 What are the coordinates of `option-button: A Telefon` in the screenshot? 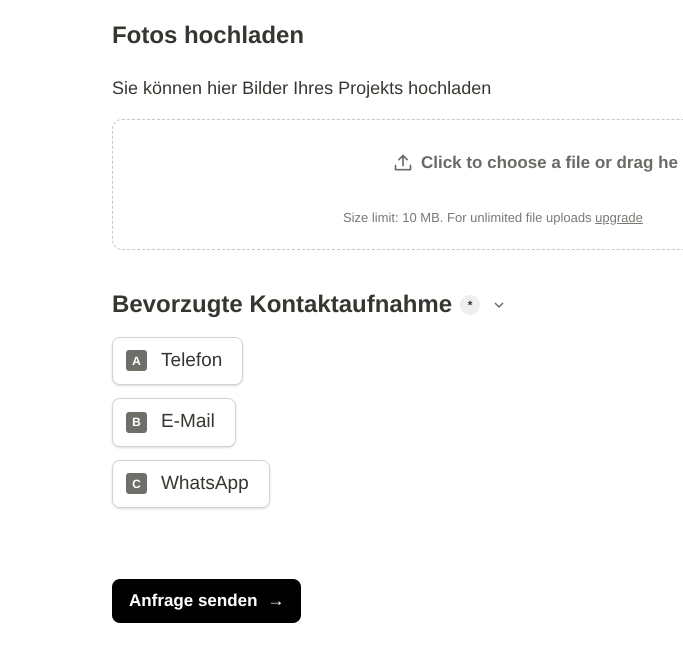 It's located at (178, 361).